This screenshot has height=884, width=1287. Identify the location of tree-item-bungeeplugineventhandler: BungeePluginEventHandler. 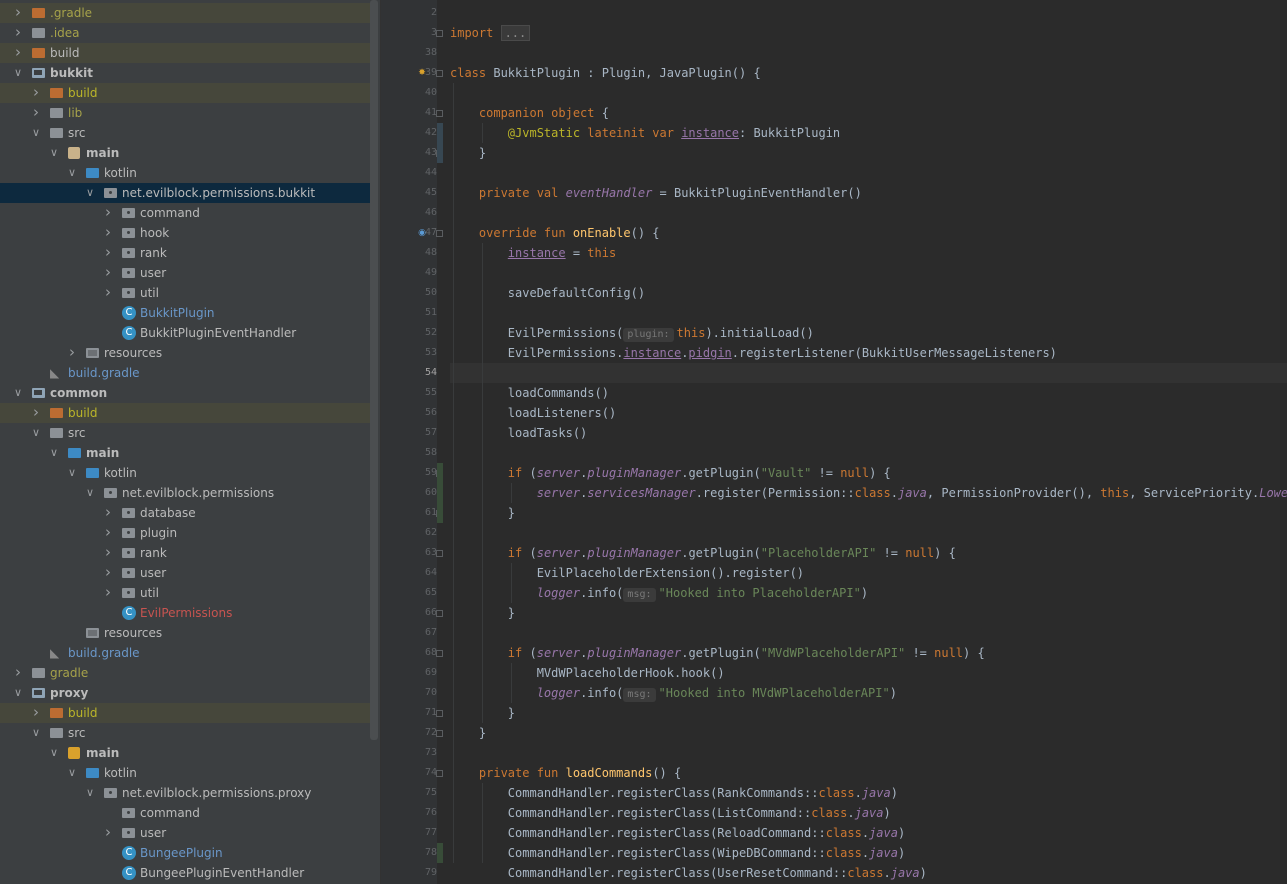
(189, 873).